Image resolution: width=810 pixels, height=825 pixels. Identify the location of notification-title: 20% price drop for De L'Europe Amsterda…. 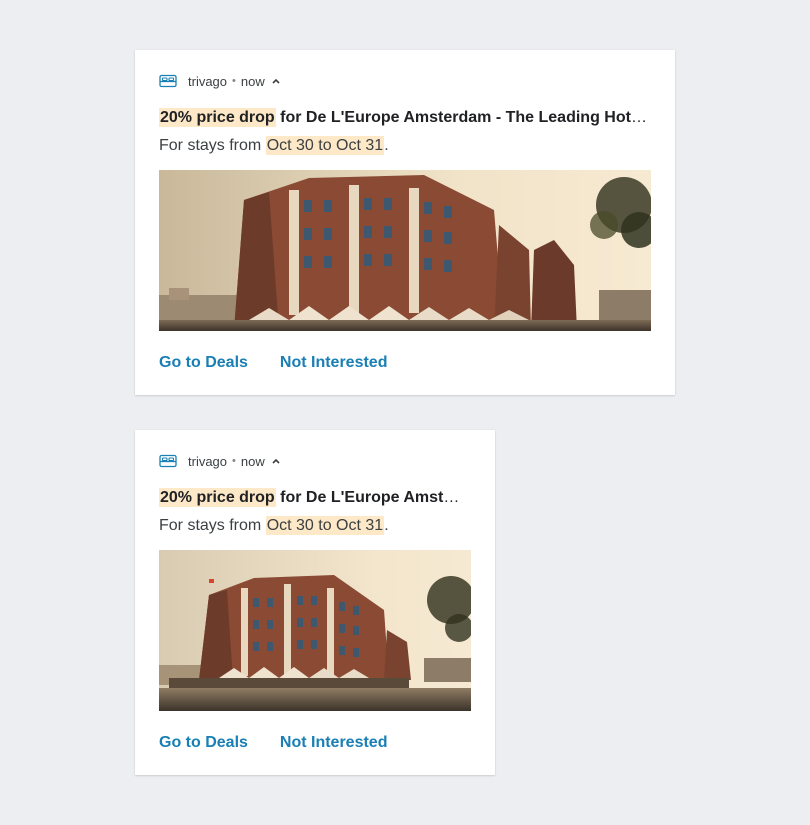
(313, 498).